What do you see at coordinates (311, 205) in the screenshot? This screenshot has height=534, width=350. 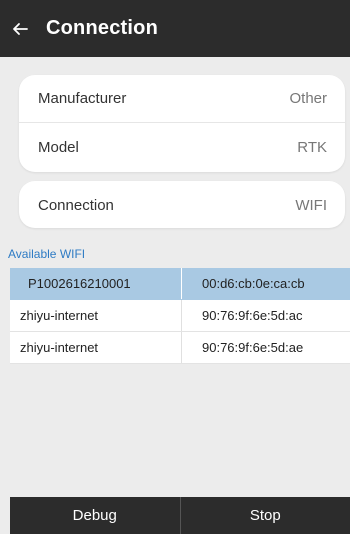 I see `connection-value: WIFI` at bounding box center [311, 205].